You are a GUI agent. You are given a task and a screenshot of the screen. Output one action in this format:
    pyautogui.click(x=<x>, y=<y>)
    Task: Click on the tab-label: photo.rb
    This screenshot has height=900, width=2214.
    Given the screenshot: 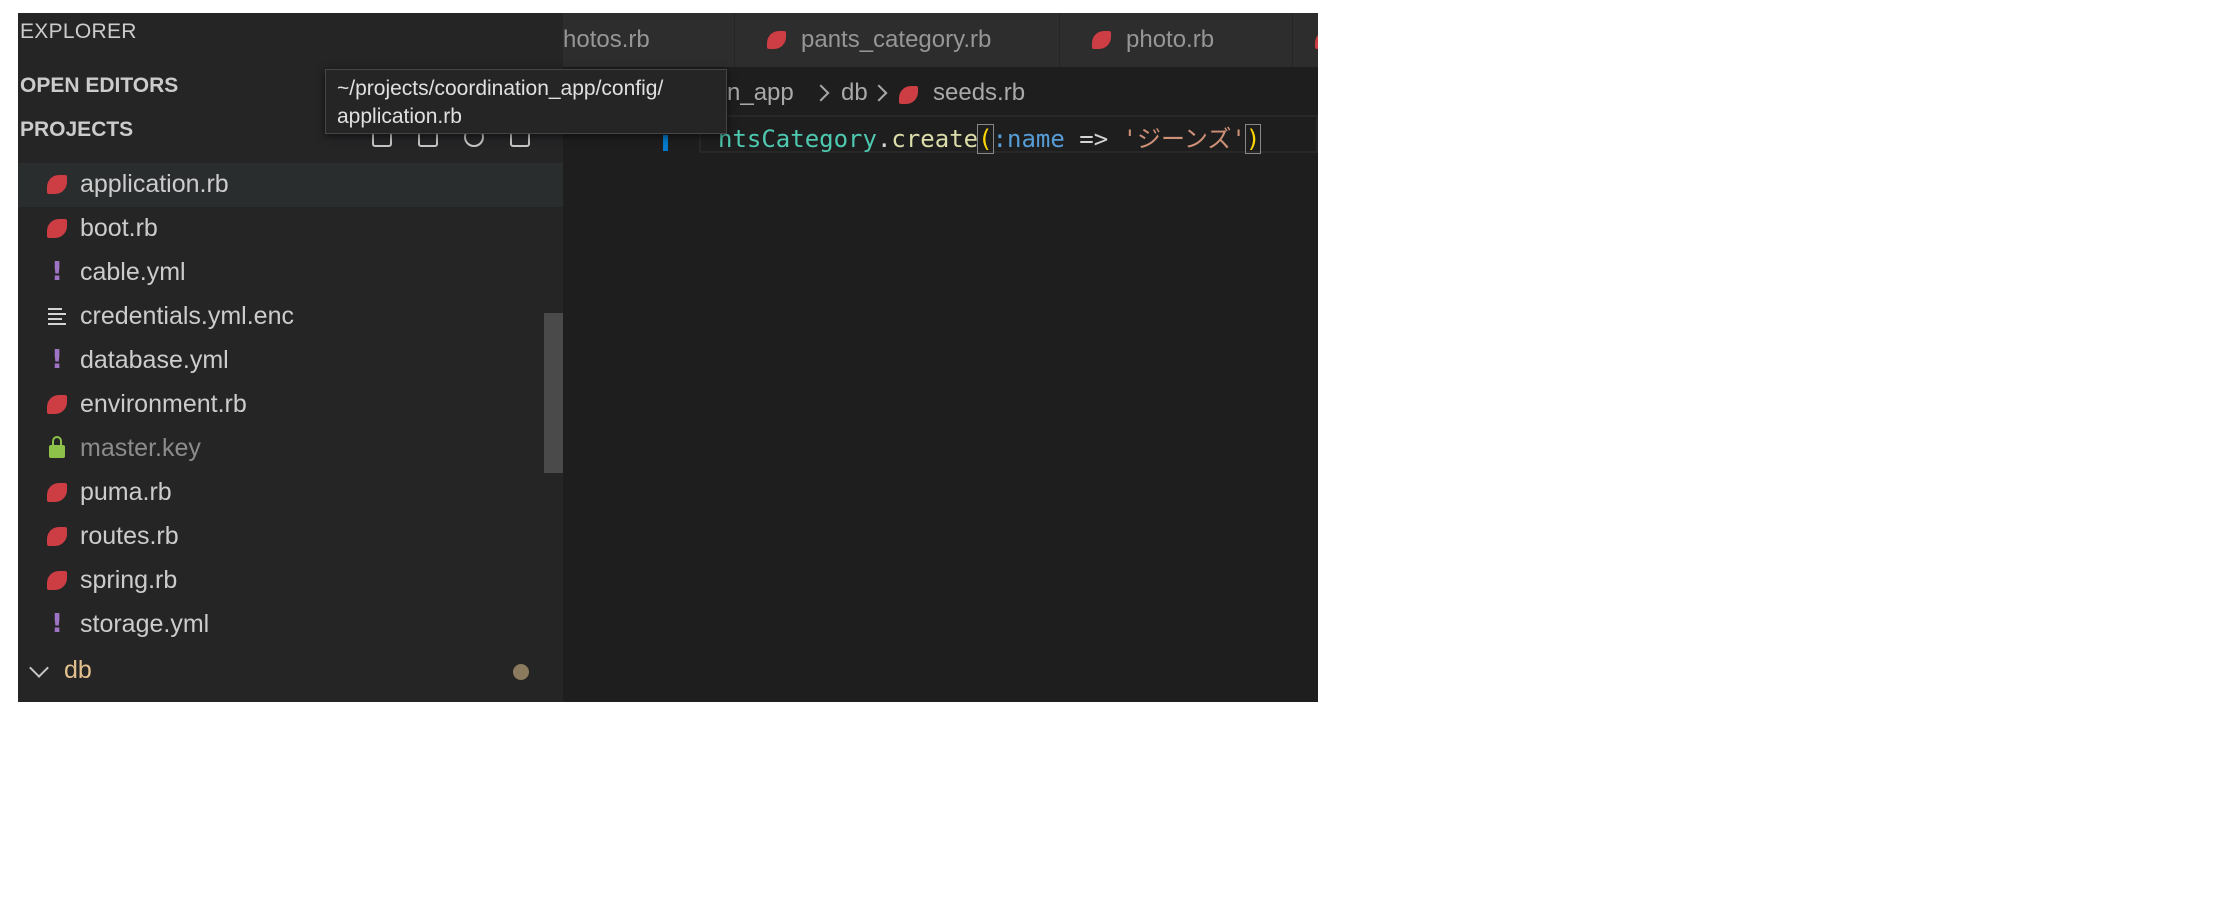 What is the action you would take?
    pyautogui.click(x=1170, y=39)
    